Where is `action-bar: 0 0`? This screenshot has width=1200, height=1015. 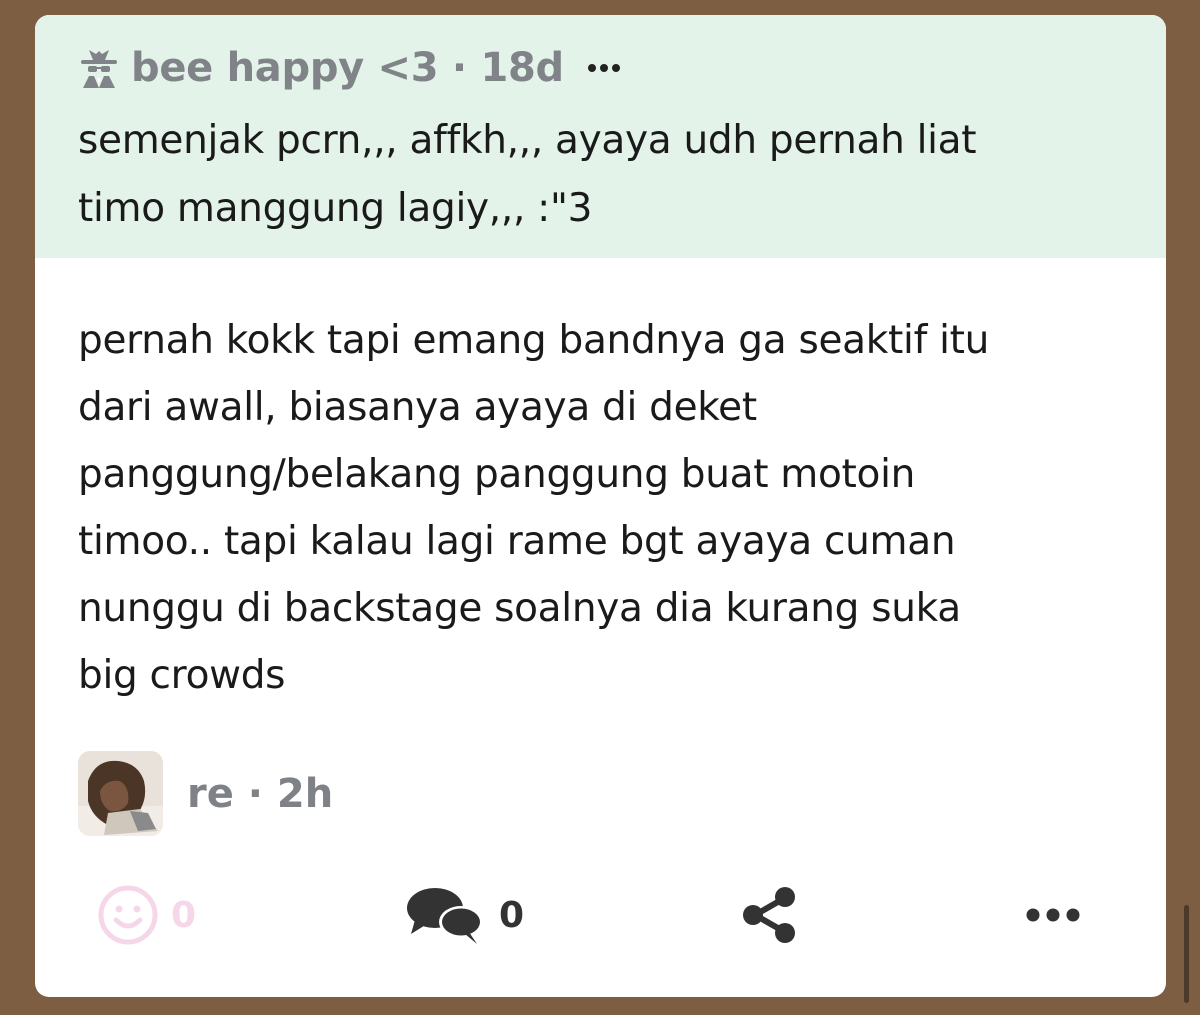
action-bar: 0 0 is located at coordinates (600, 915).